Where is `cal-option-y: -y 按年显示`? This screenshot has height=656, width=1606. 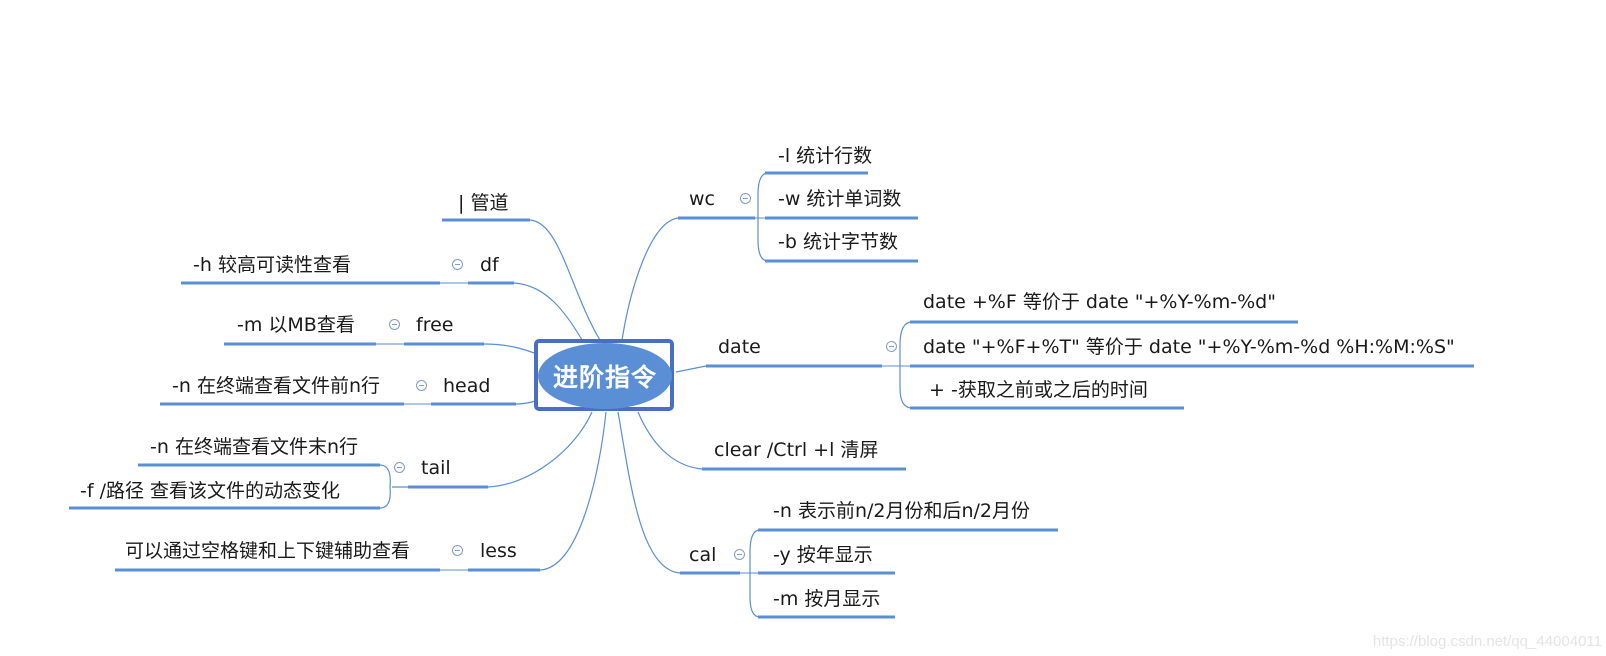 cal-option-y: -y 按年显示 is located at coordinates (823, 555).